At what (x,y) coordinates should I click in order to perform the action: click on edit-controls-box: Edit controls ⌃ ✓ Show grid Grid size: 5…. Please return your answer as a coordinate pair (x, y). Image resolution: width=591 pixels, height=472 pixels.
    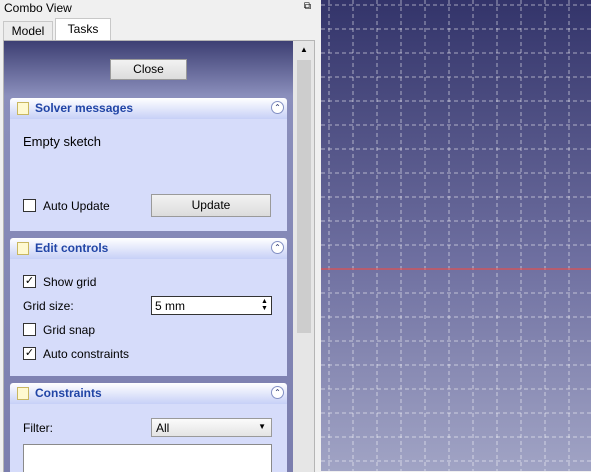
    Looking at the image, I should click on (148, 307).